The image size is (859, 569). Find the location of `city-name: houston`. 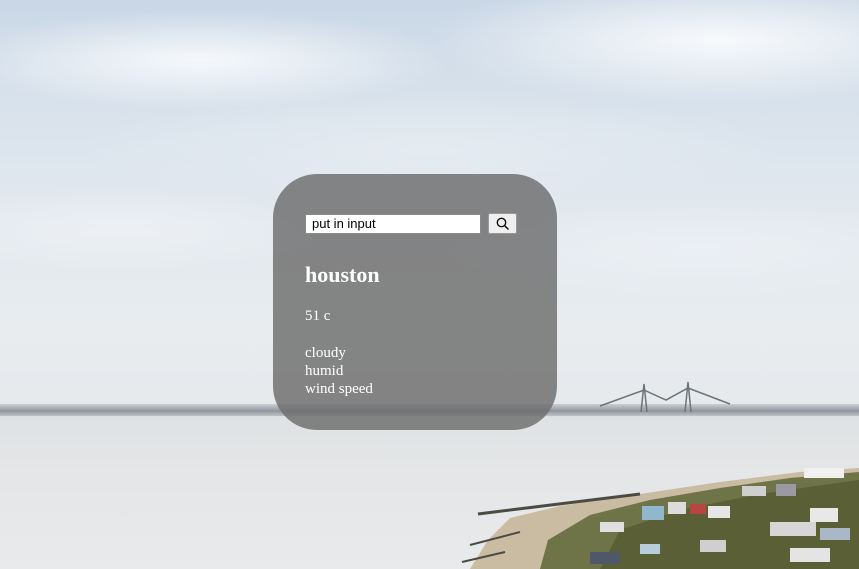

city-name: houston is located at coordinates (342, 274).